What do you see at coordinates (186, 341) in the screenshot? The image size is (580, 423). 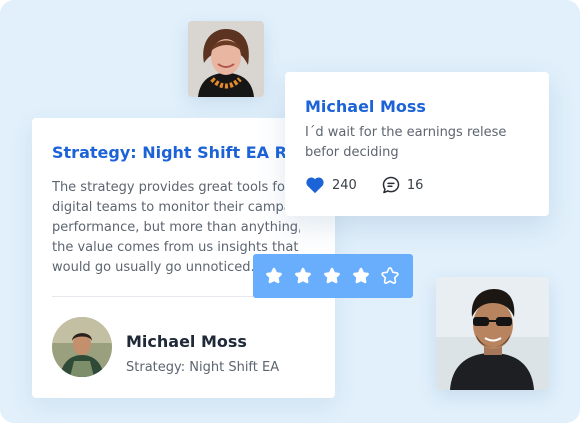 I see `author-name: Michael Moss` at bounding box center [186, 341].